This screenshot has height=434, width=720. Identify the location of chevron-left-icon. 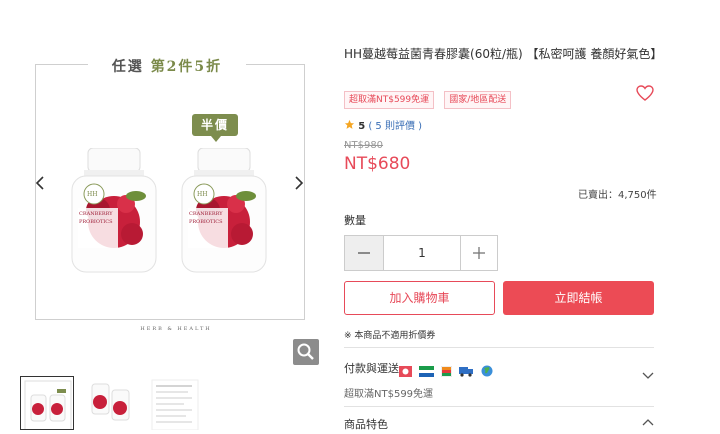
(39, 183).